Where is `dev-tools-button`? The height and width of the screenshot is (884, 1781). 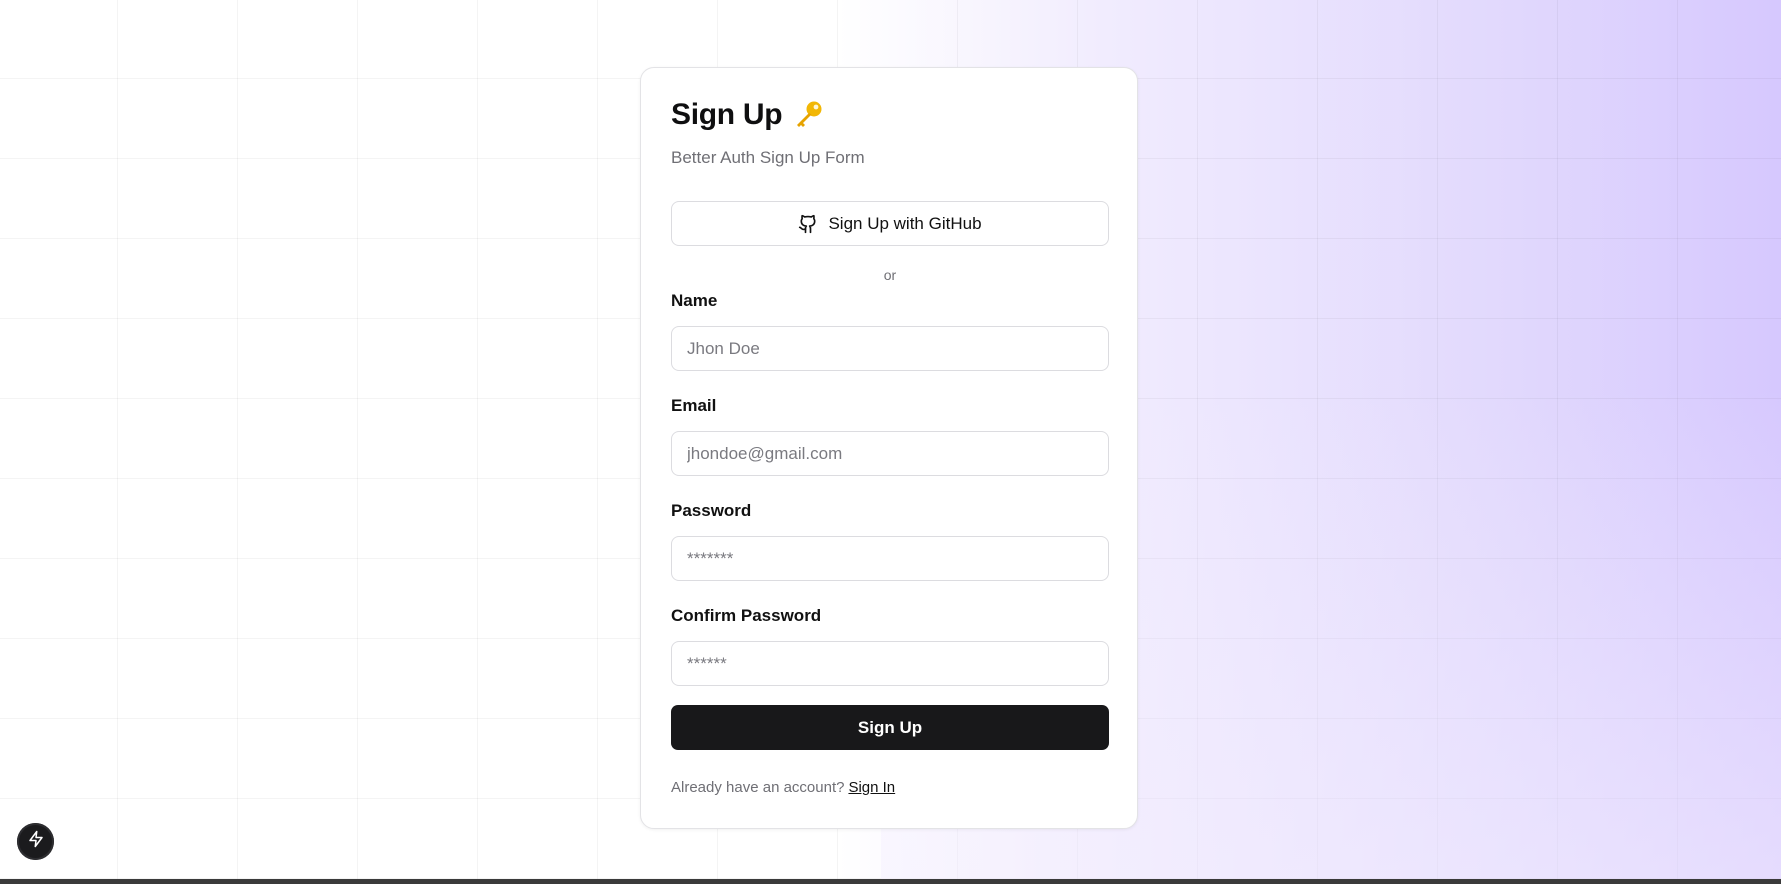
dev-tools-button is located at coordinates (35, 841).